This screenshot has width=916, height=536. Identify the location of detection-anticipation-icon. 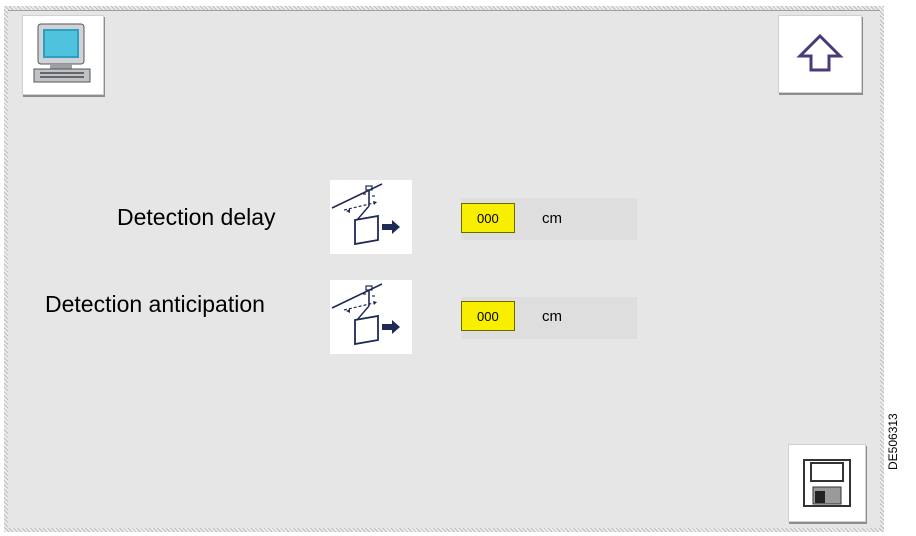
(365, 314).